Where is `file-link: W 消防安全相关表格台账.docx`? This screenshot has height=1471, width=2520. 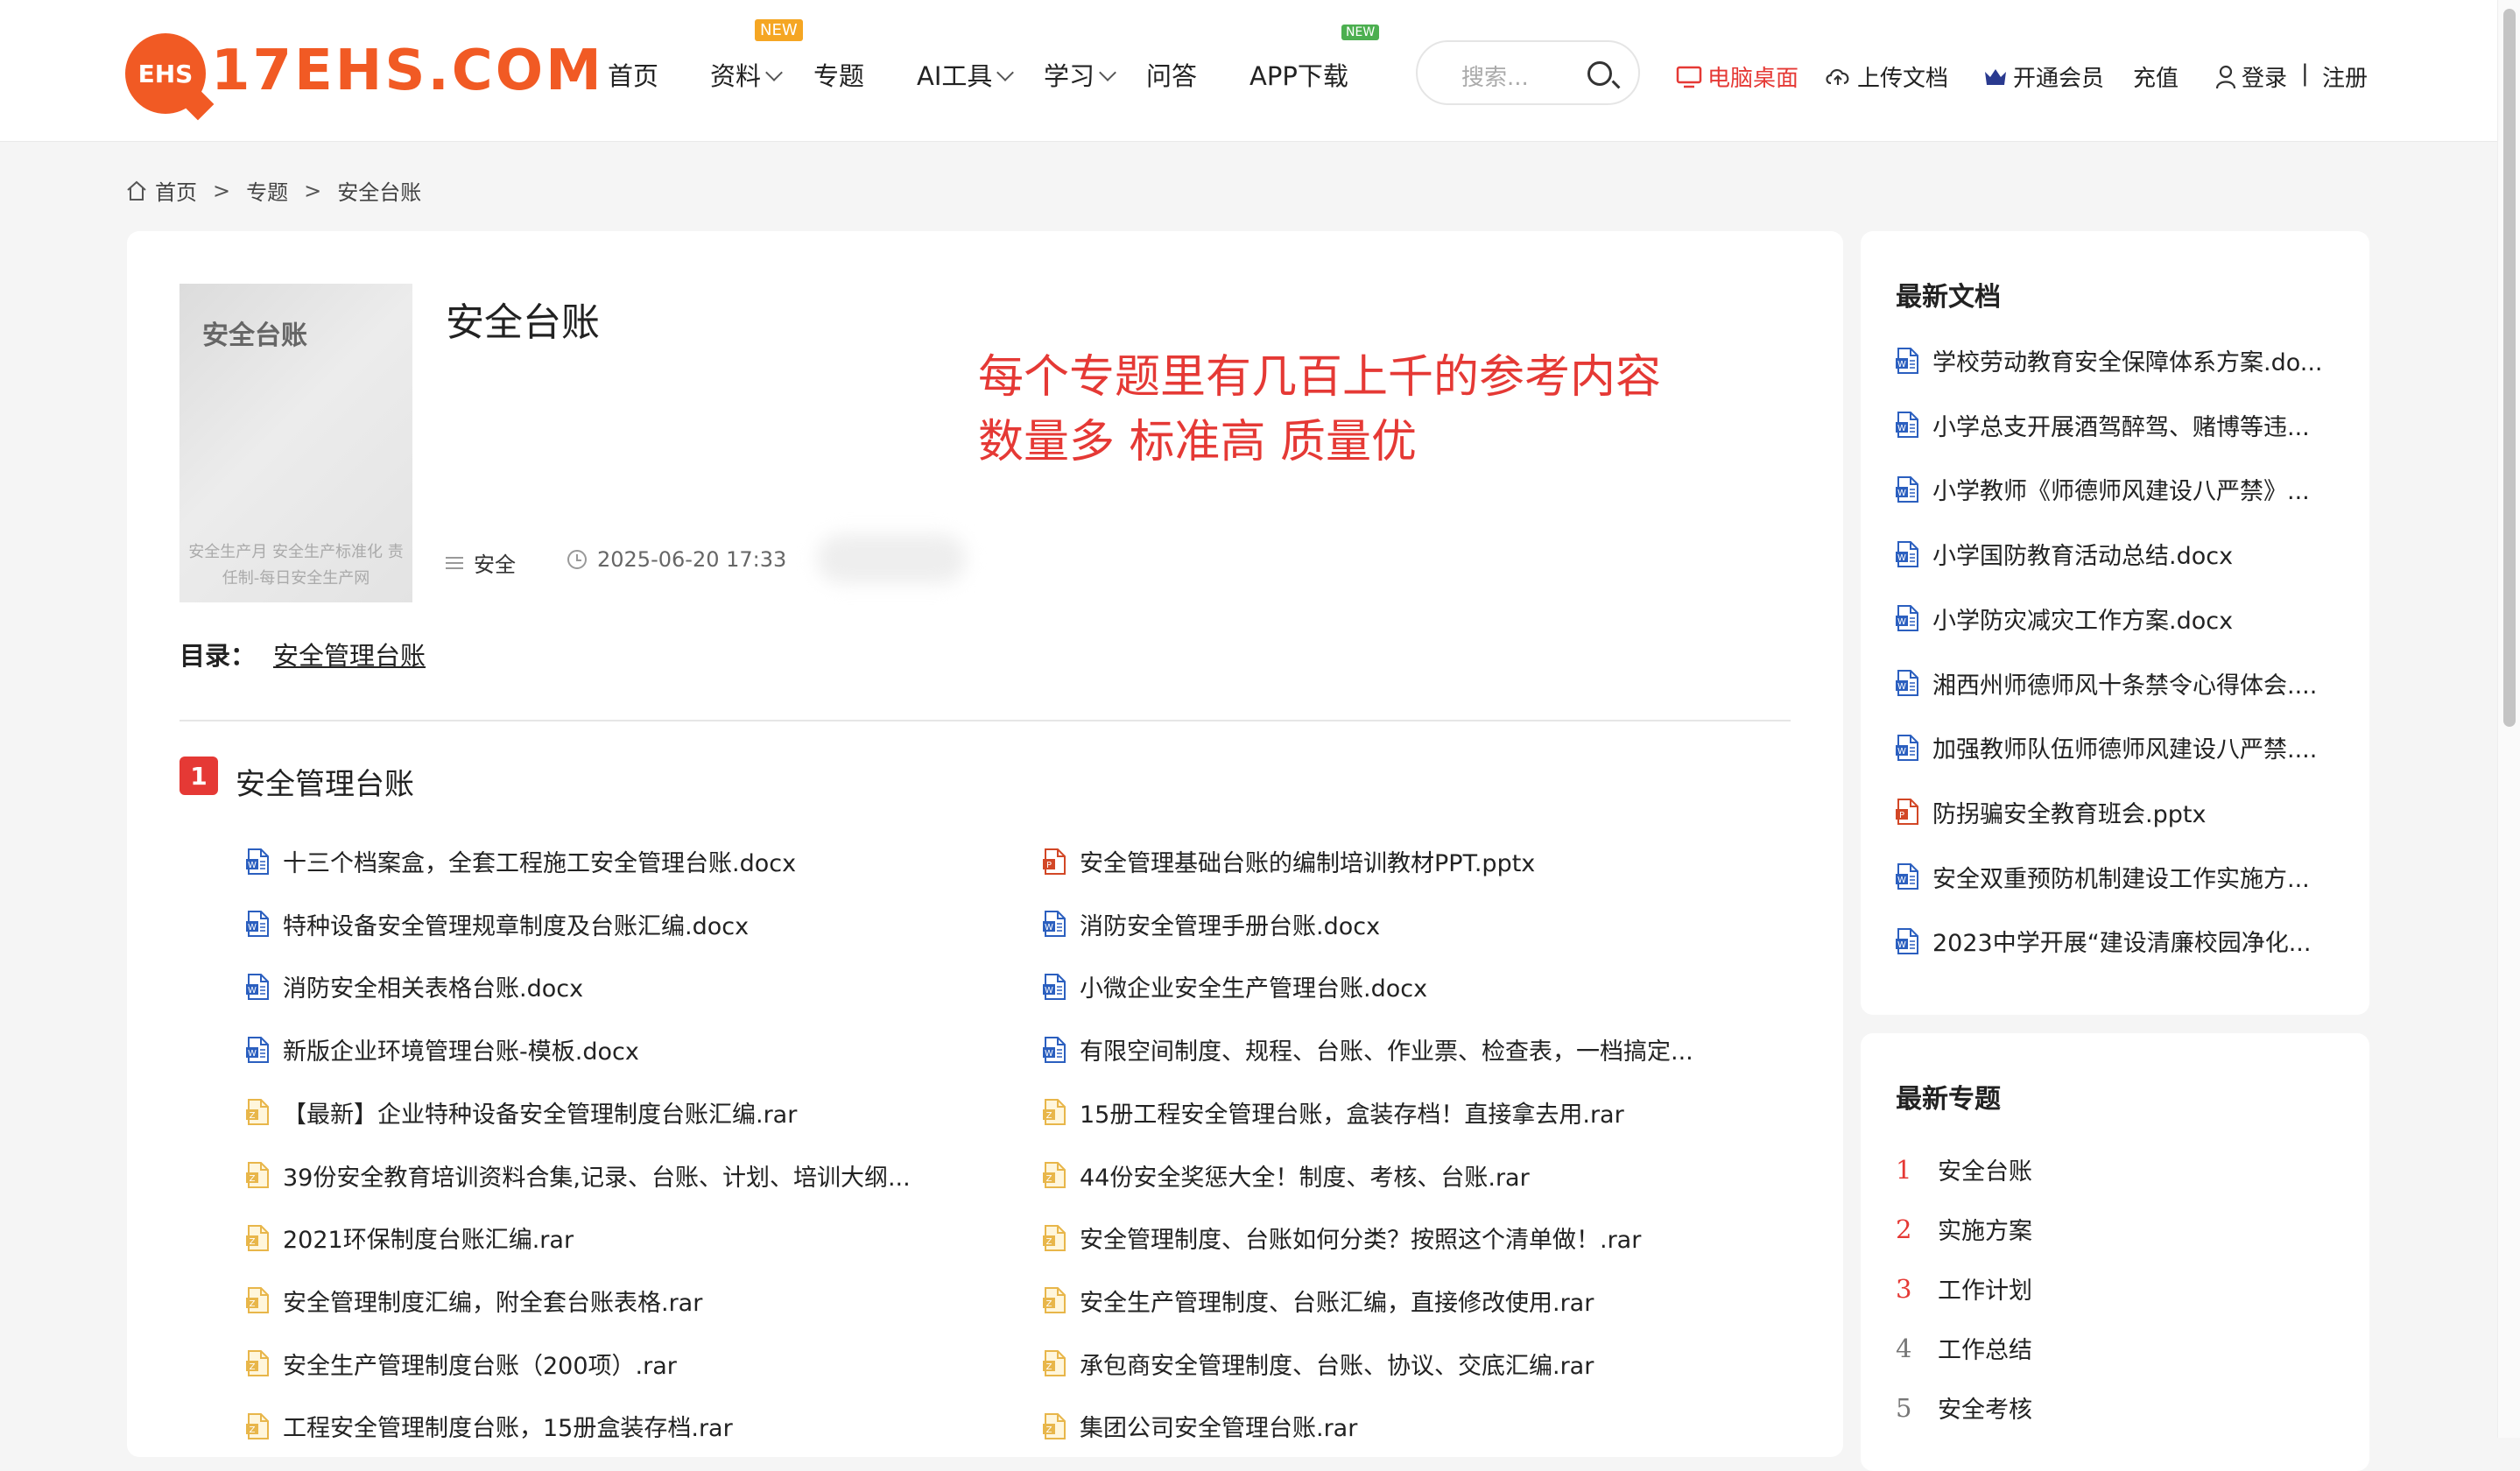 file-link: W 消防安全相关表格台账.docx is located at coordinates (414, 986).